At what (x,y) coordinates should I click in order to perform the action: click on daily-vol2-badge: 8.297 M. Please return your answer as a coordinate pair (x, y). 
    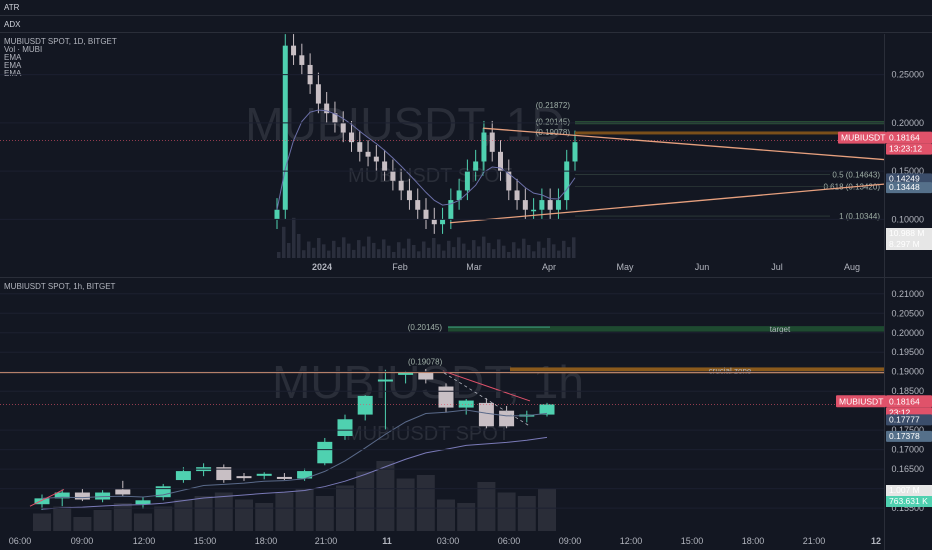
    Looking at the image, I should click on (904, 244).